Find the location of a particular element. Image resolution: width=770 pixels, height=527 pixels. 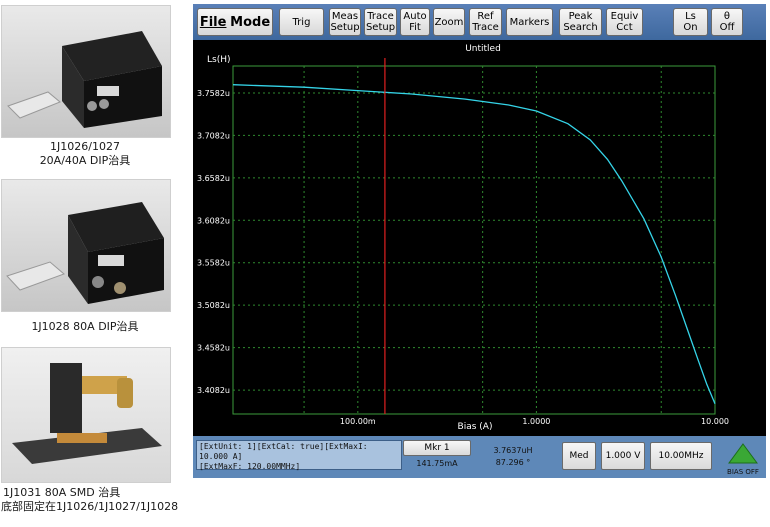

peak-search-button: Peak Search is located at coordinates (580, 22).